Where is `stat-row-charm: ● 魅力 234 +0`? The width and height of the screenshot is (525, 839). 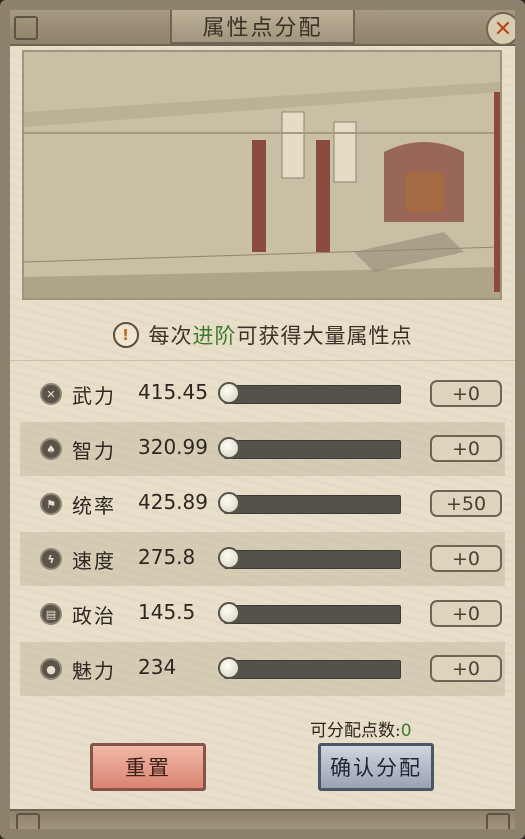
stat-row-charm: ● 魅力 234 +0 is located at coordinates (262, 669).